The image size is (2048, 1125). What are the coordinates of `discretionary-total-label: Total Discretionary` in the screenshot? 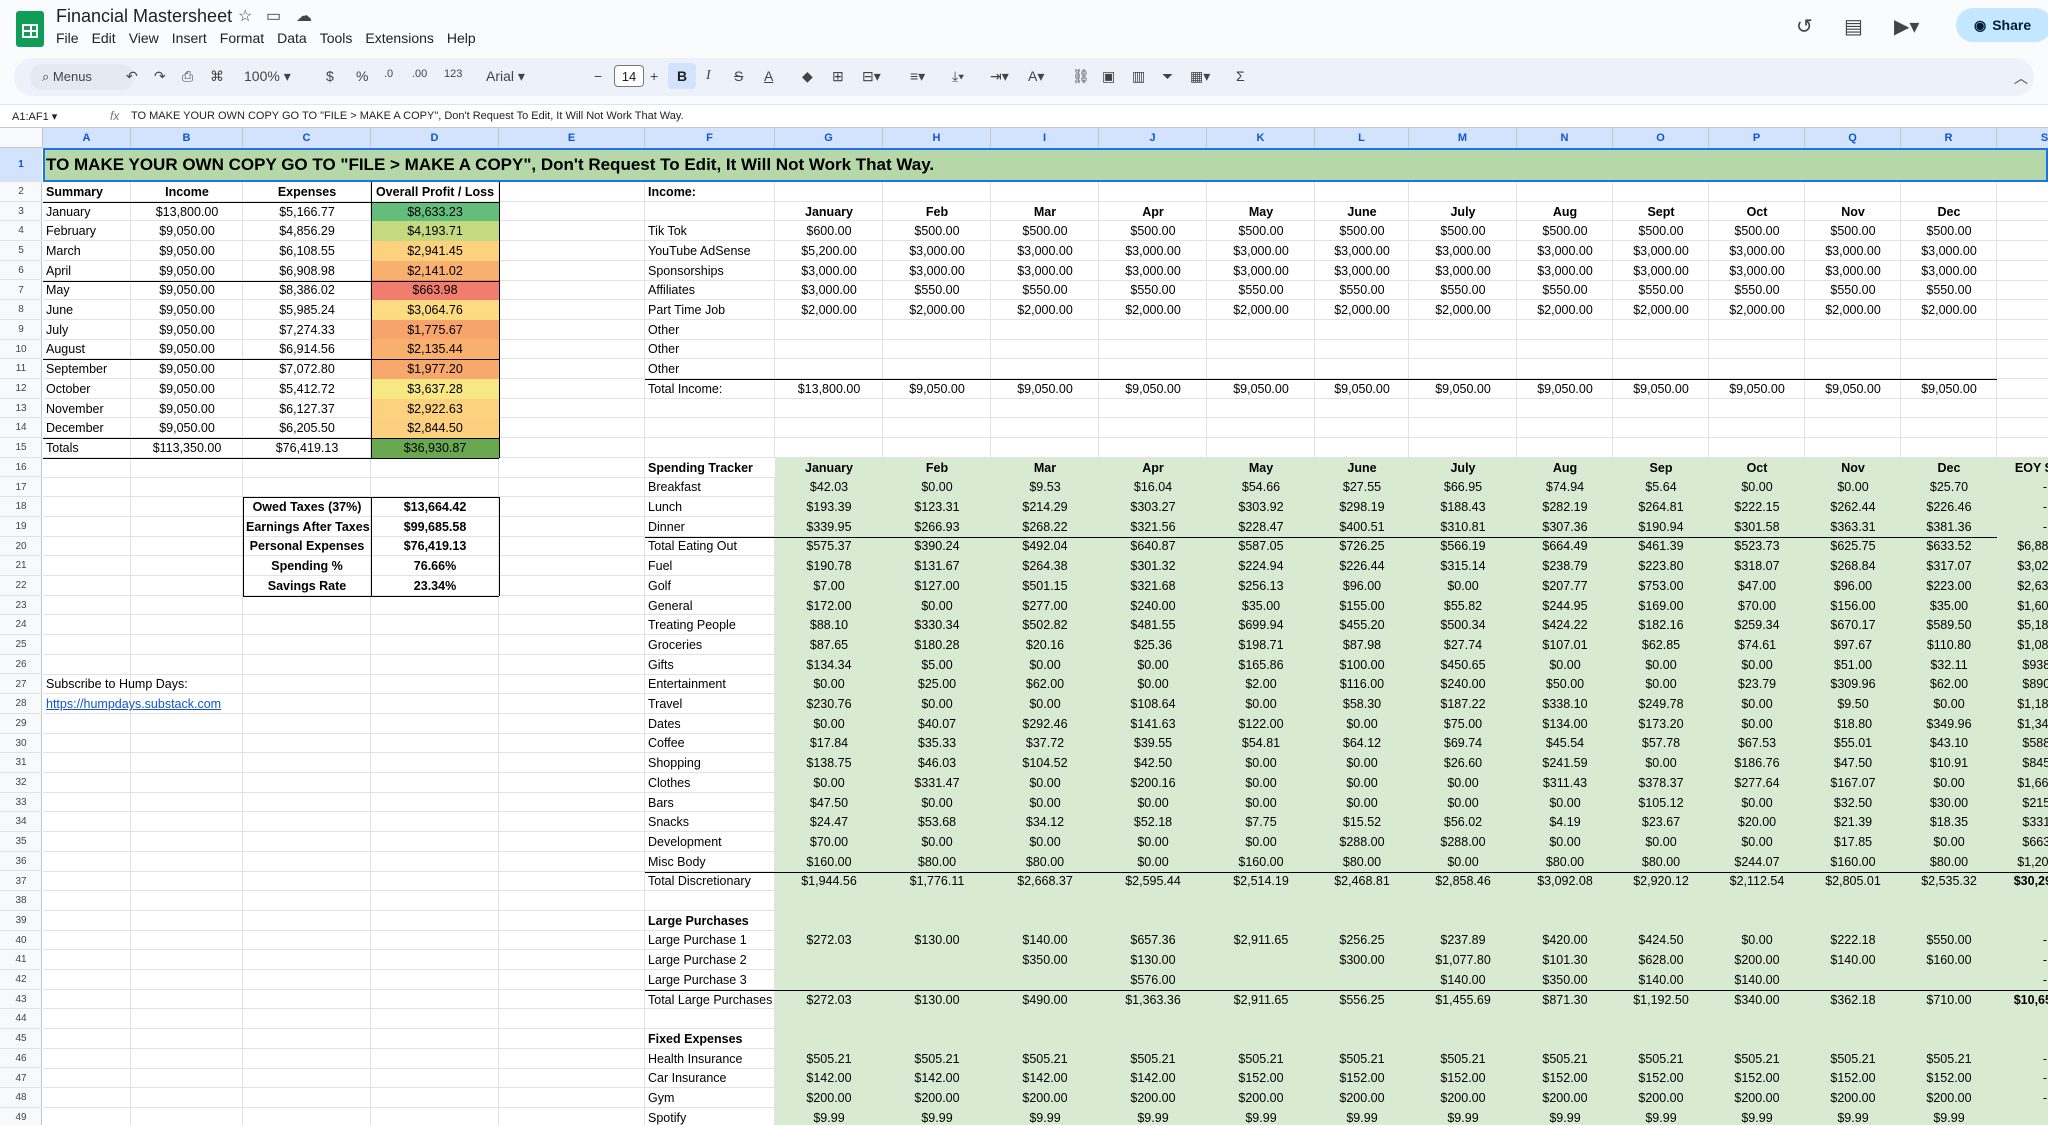 It's located at (710, 881).